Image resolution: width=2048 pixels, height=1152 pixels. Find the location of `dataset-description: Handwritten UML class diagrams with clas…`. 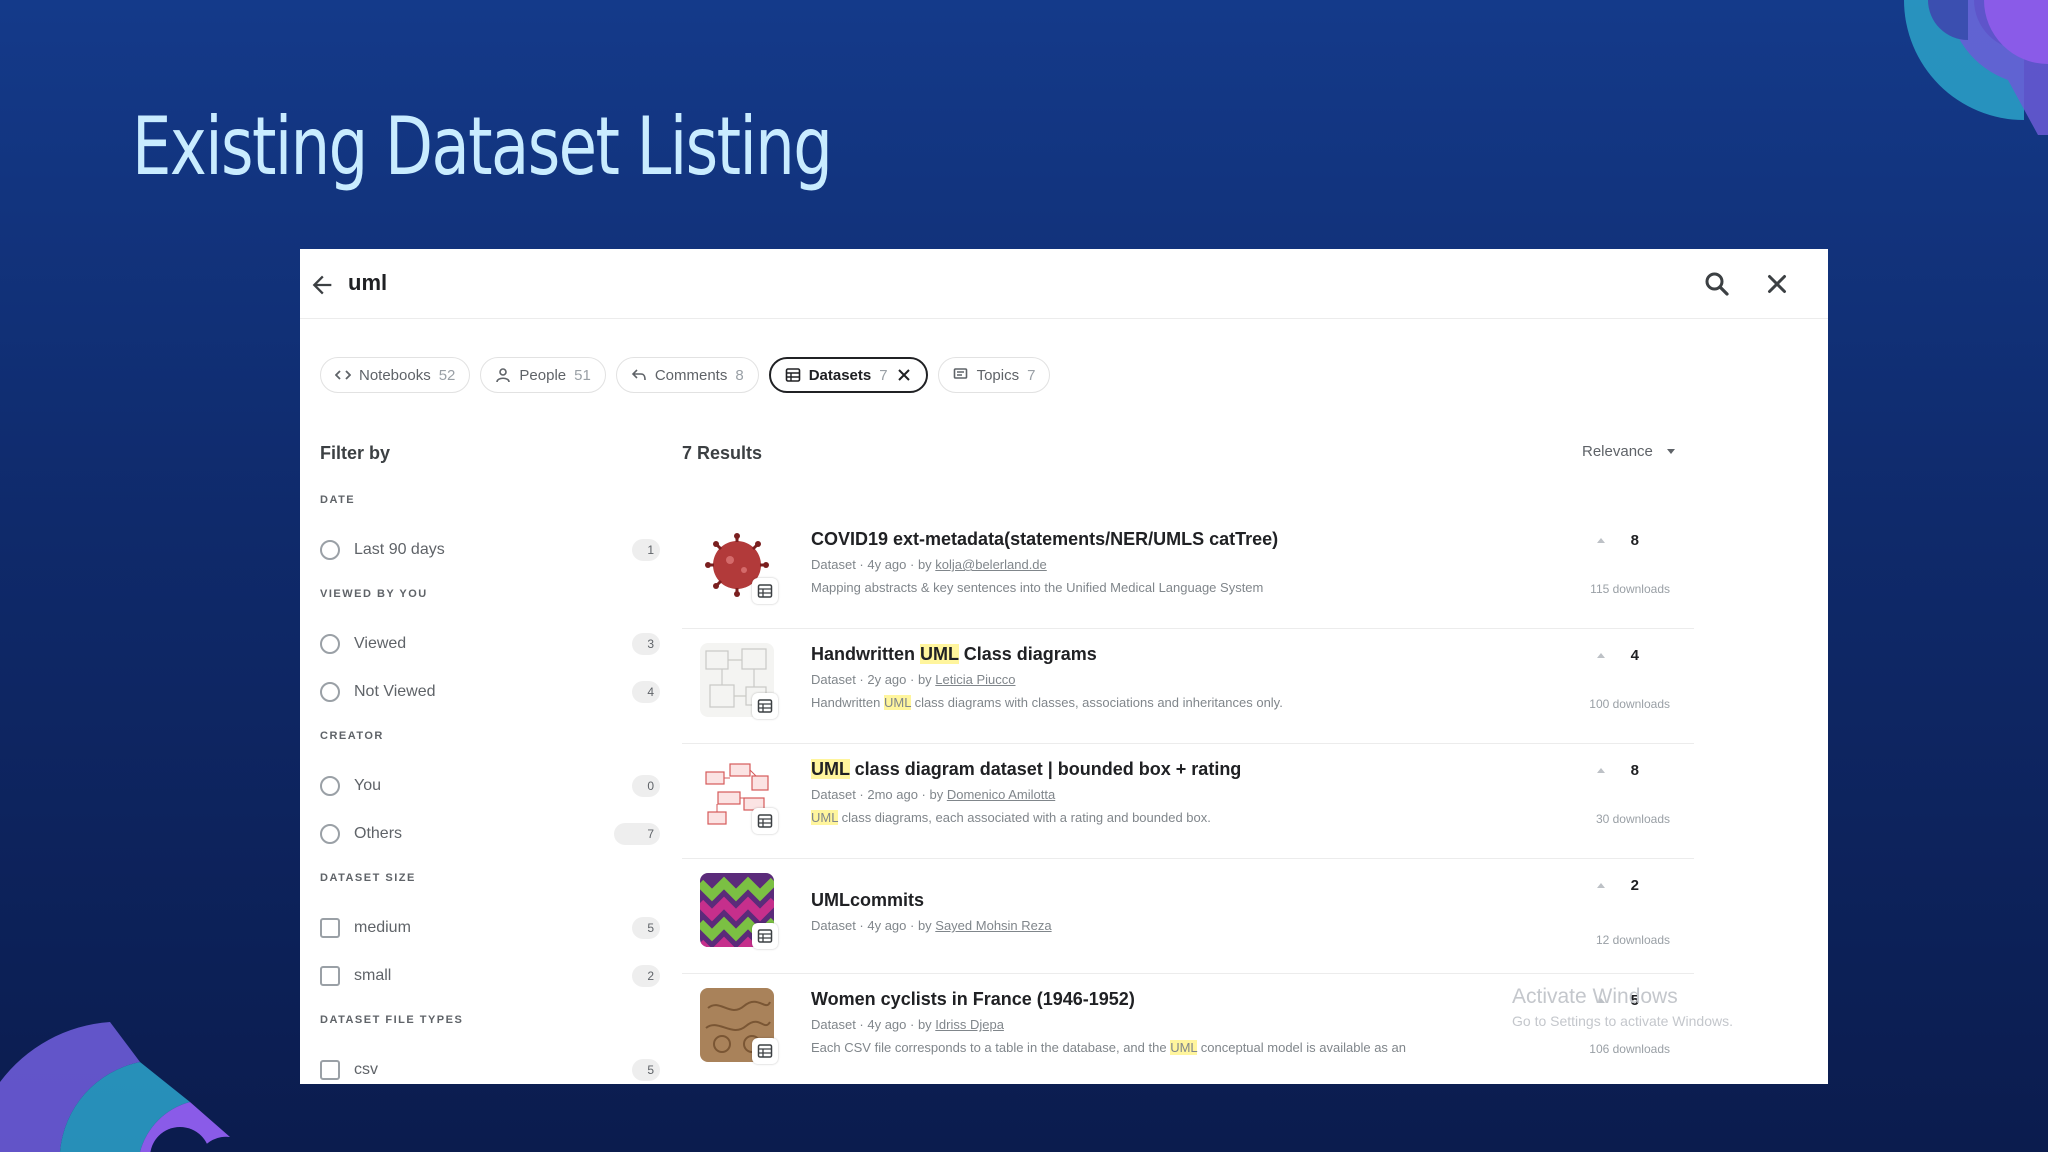

dataset-description: Handwritten UML class diagrams with clas… is located at coordinates (1047, 702).